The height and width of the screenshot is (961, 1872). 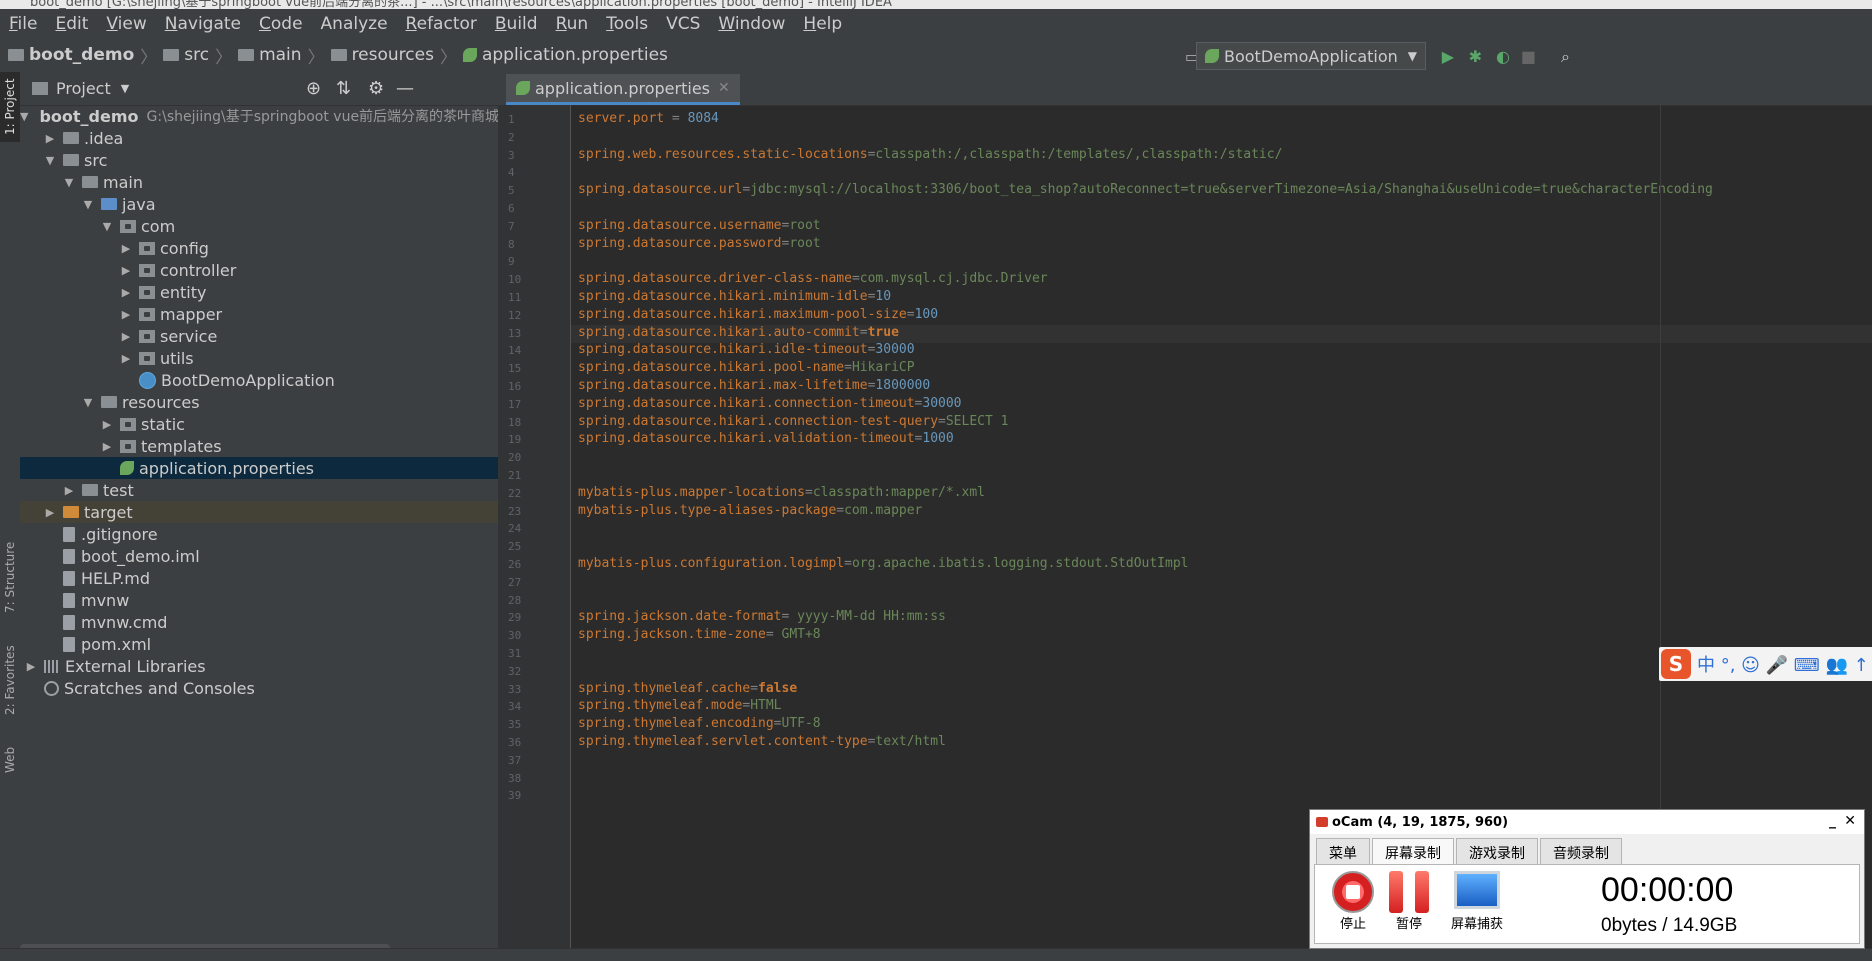 I want to click on stop-button: 停止, so click(x=1353, y=901).